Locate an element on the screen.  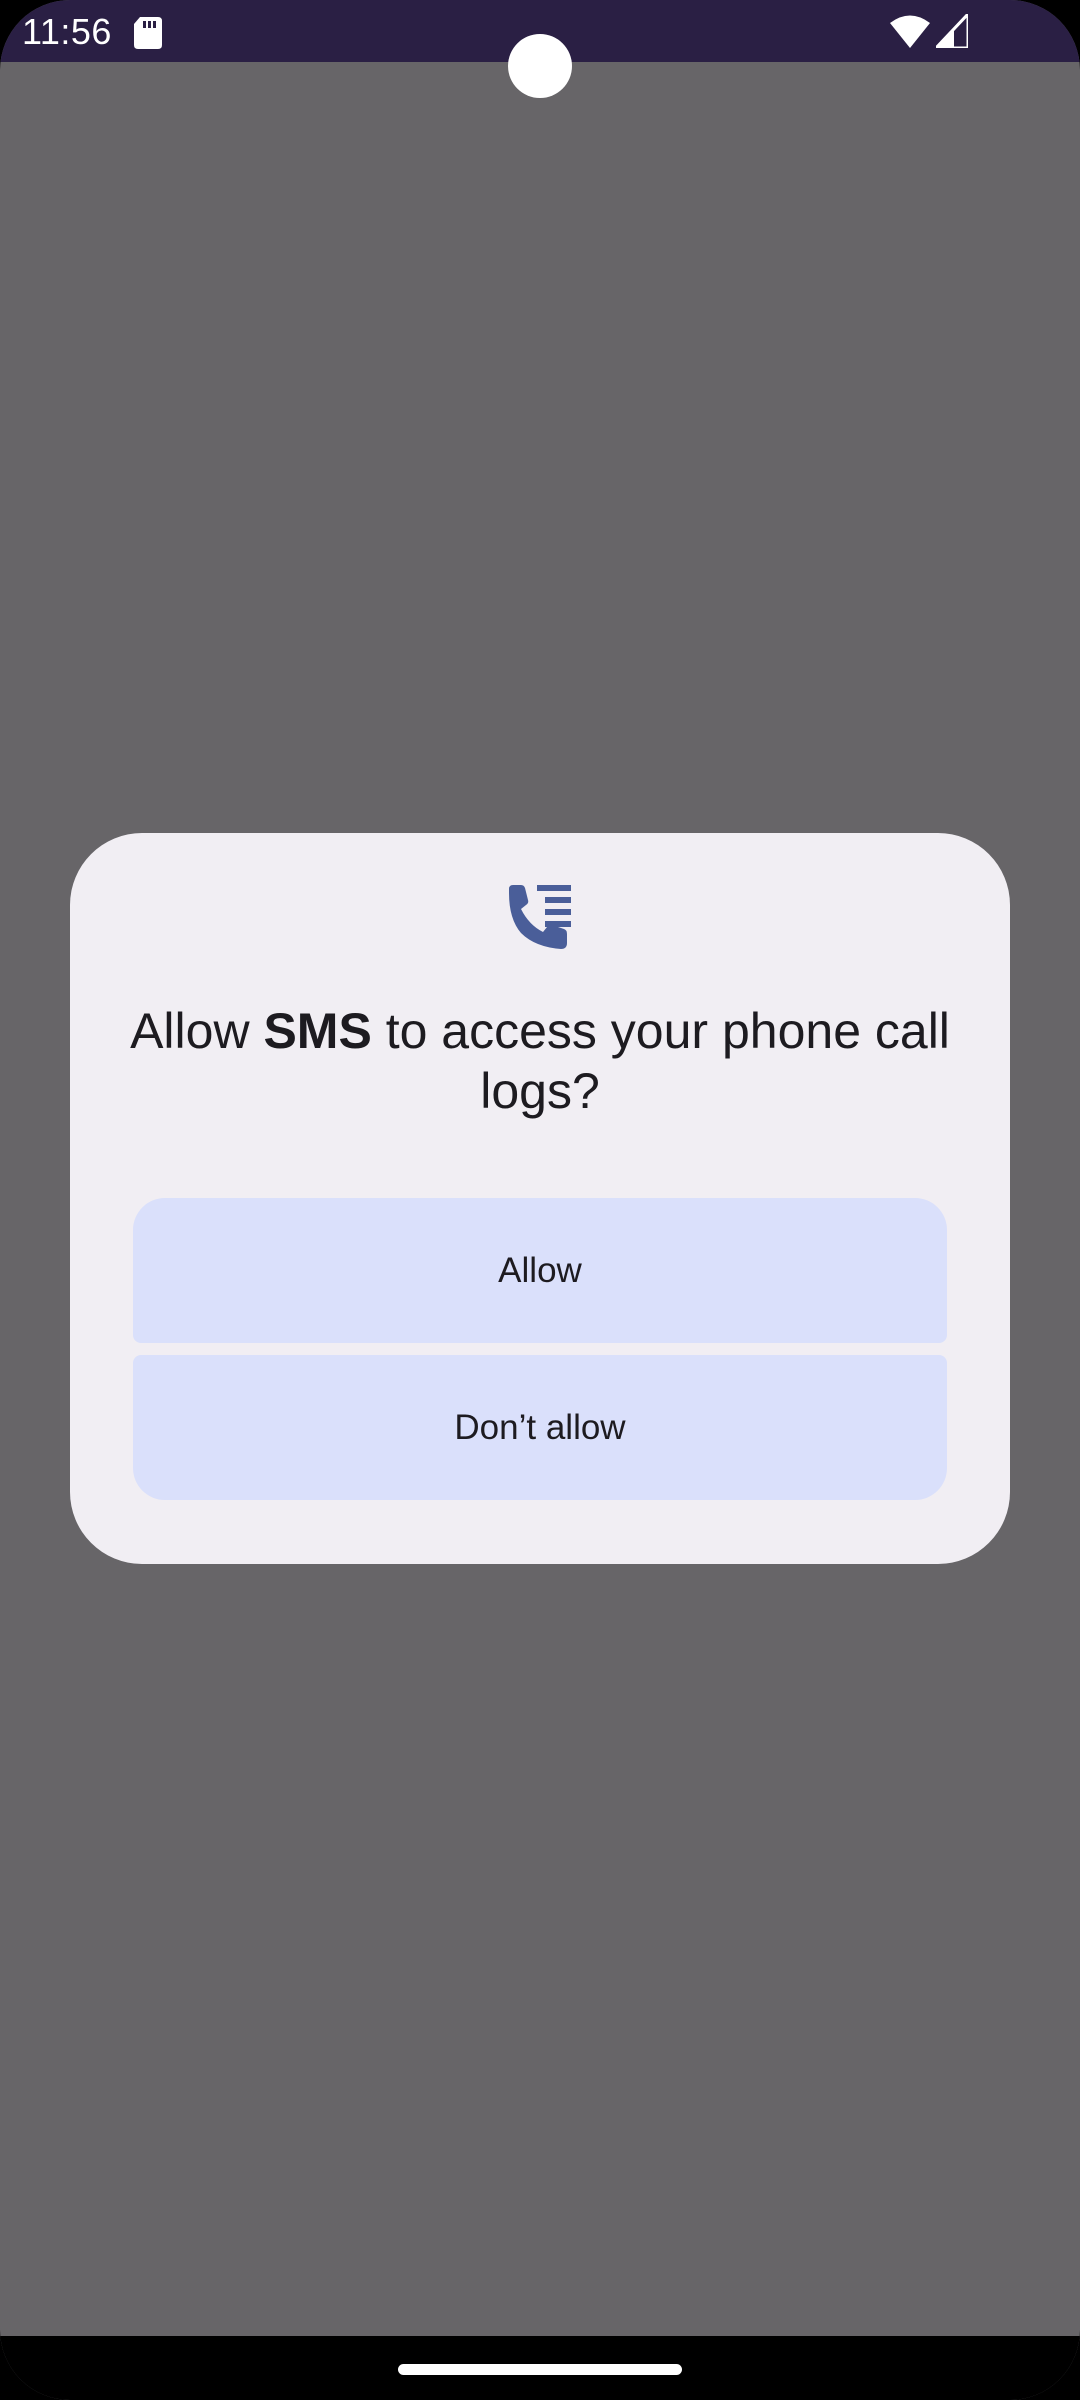
cell-signal-icon is located at coordinates (952, 31).